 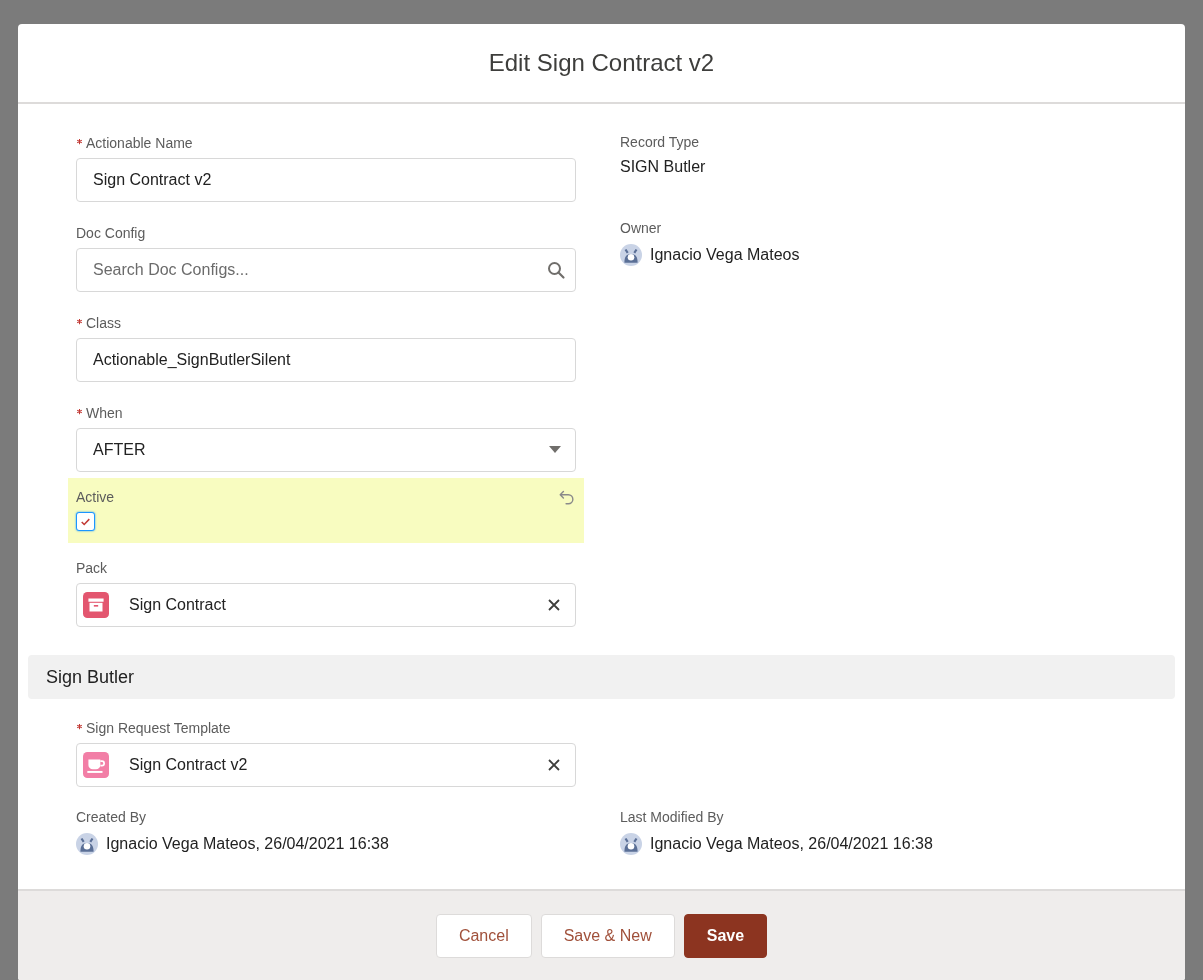 I want to click on modal-title: Edit Sign Contract v2, so click(x=601, y=63).